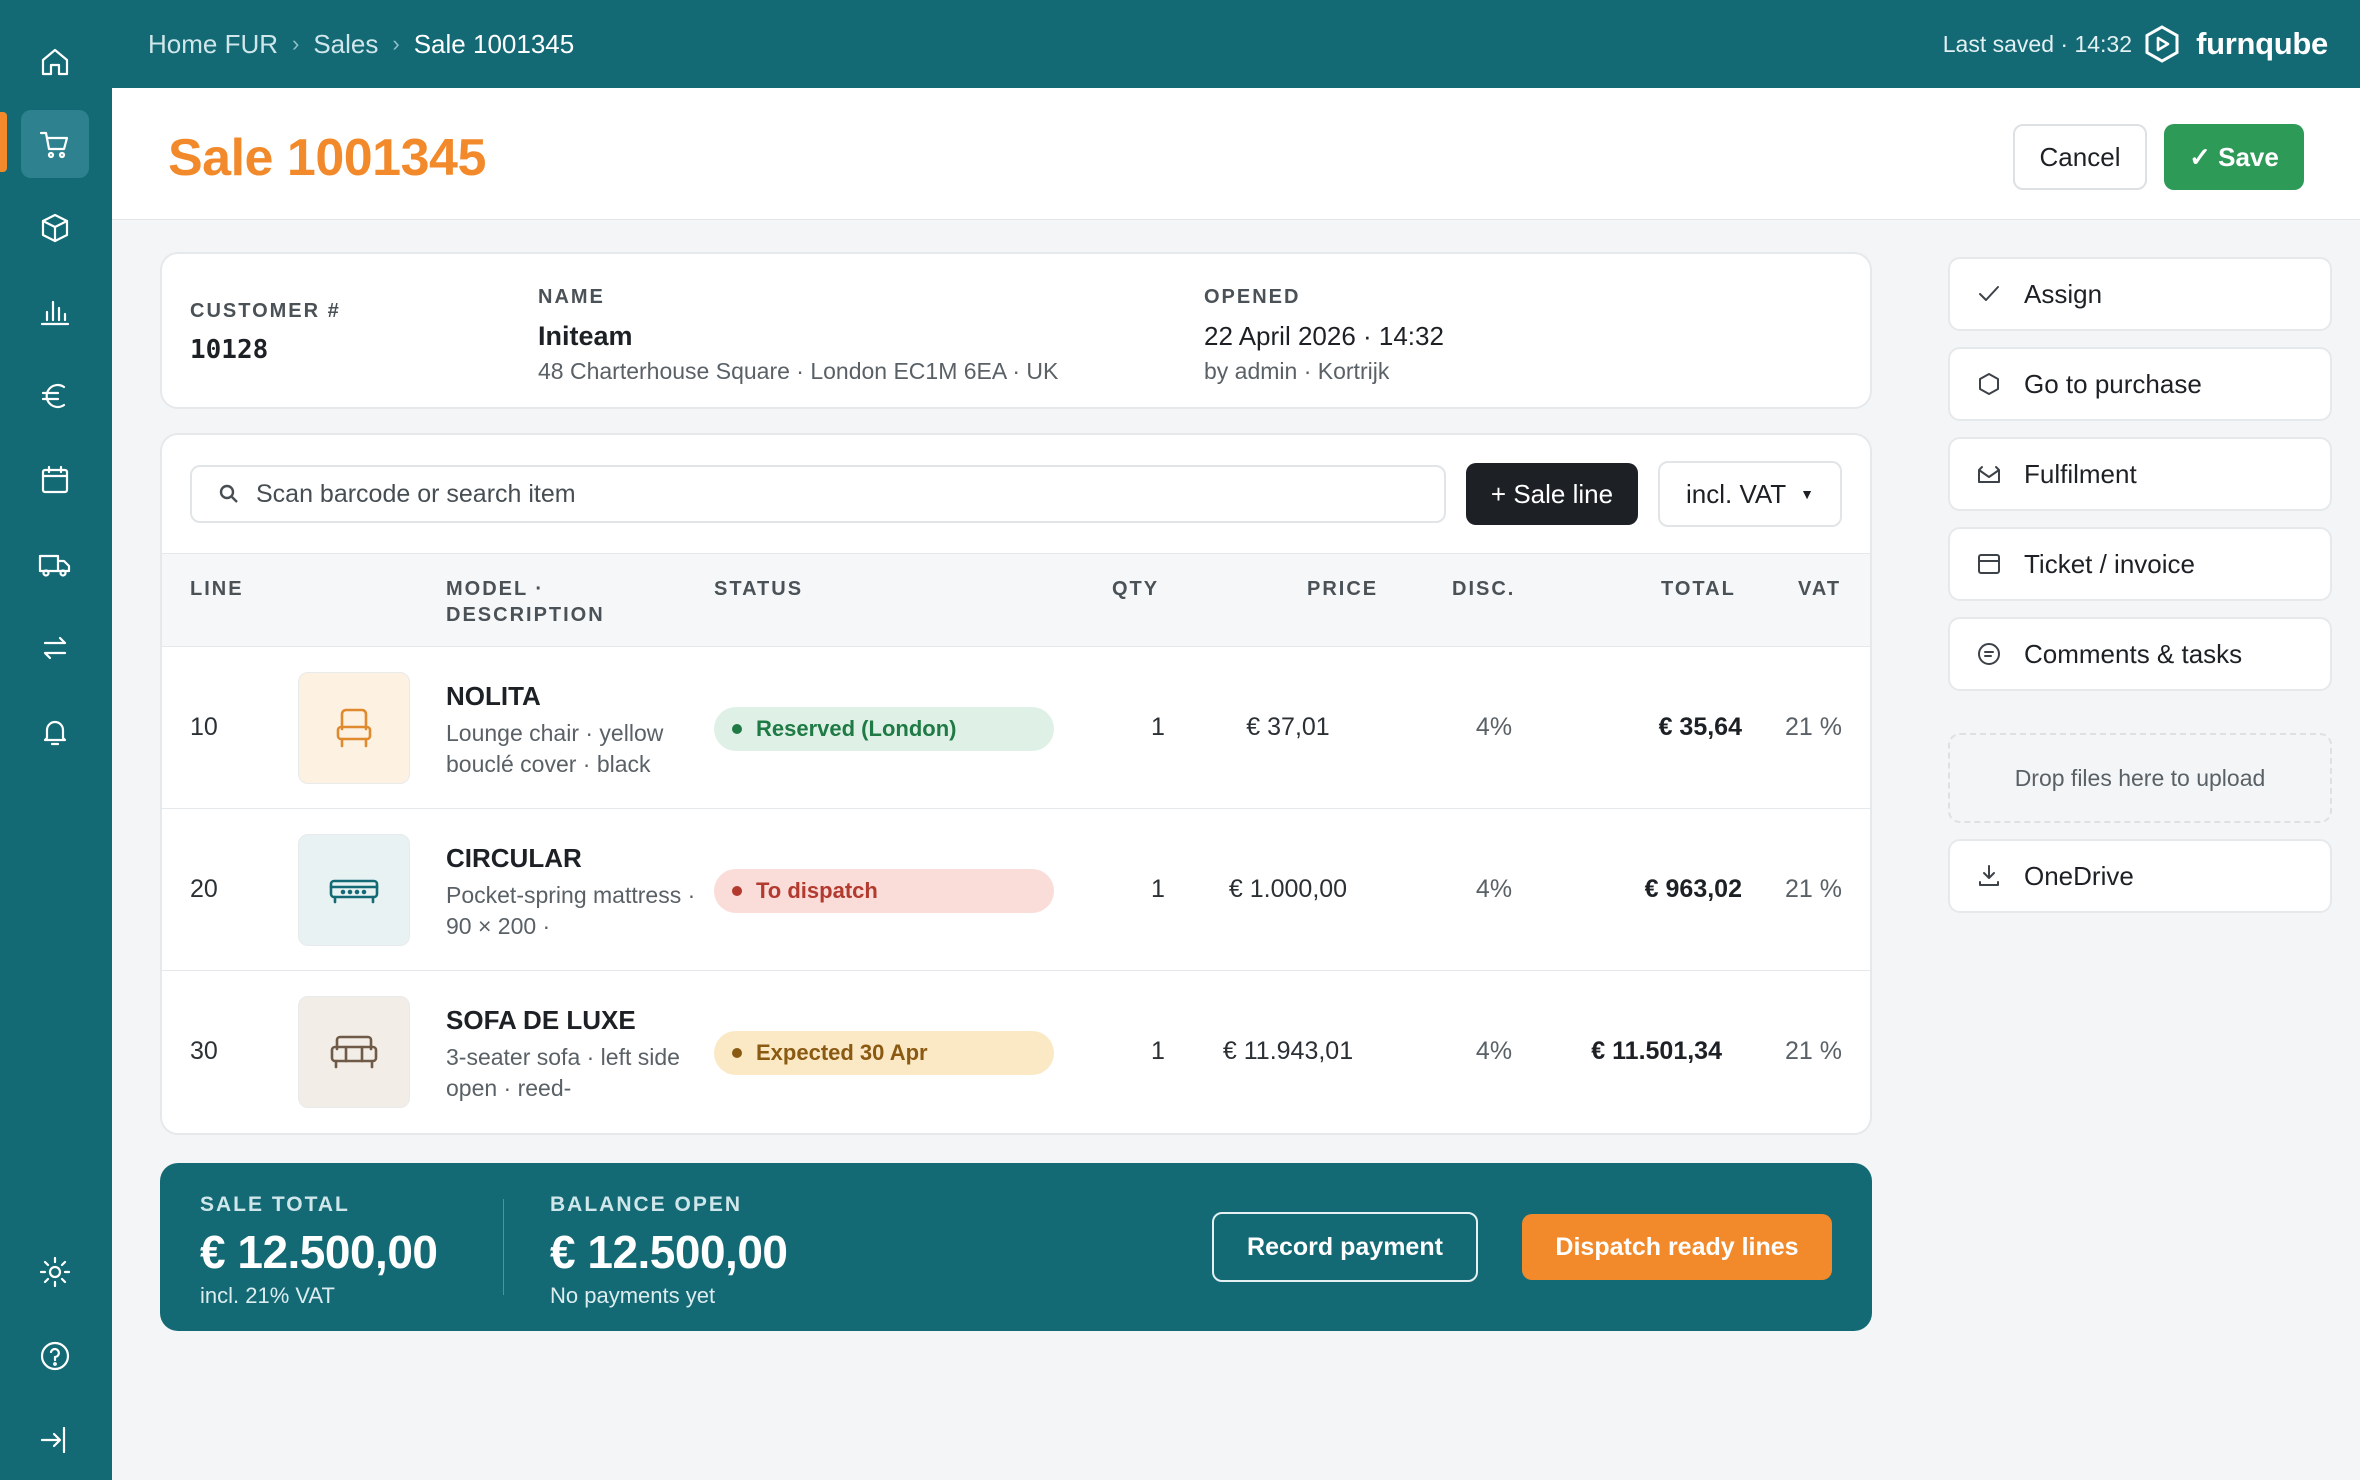 The image size is (2360, 1480). Describe the element at coordinates (345, 44) in the screenshot. I see `breadcrumb-sales: Sales` at that location.